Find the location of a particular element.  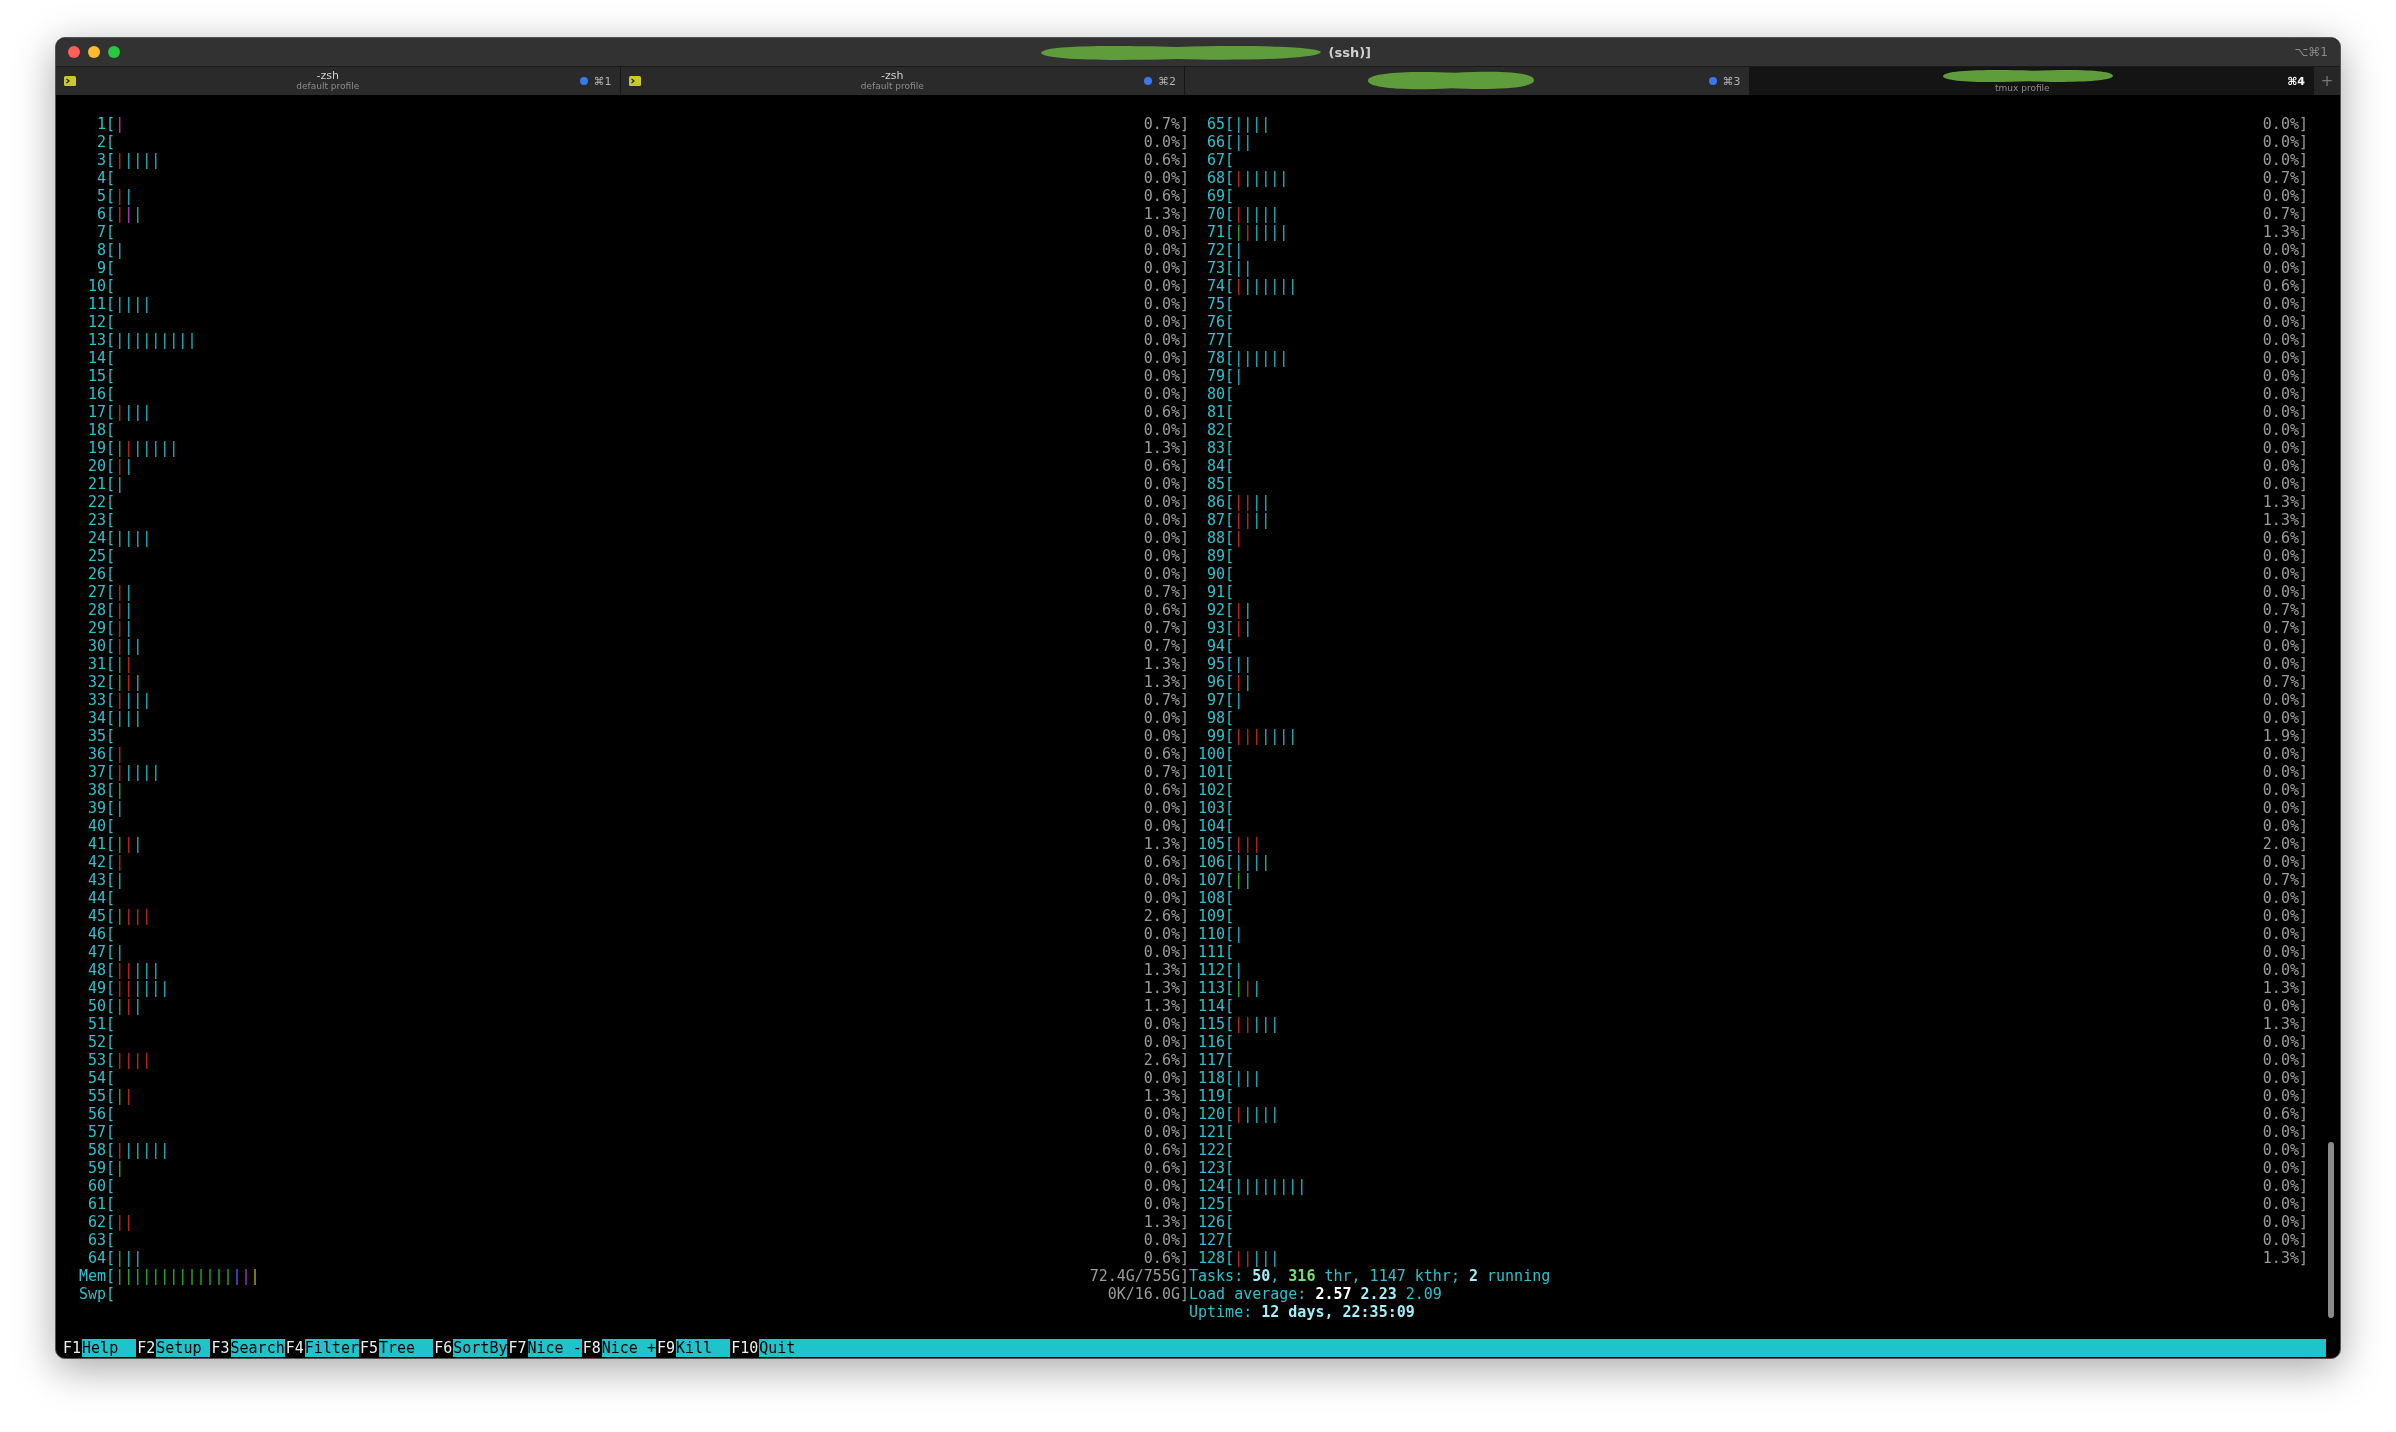

meter-label: 71[ is located at coordinates (1220, 232).